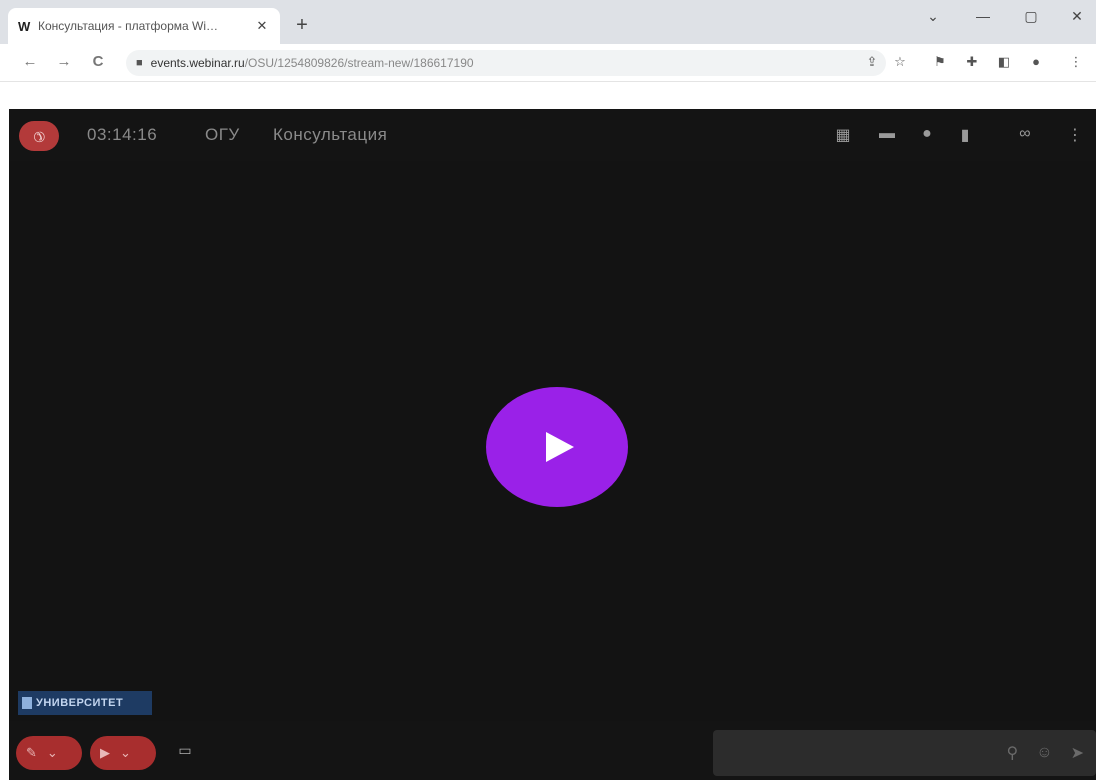 The height and width of the screenshot is (780, 1096). What do you see at coordinates (887, 134) in the screenshot?
I see `chat-icon: ▬` at bounding box center [887, 134].